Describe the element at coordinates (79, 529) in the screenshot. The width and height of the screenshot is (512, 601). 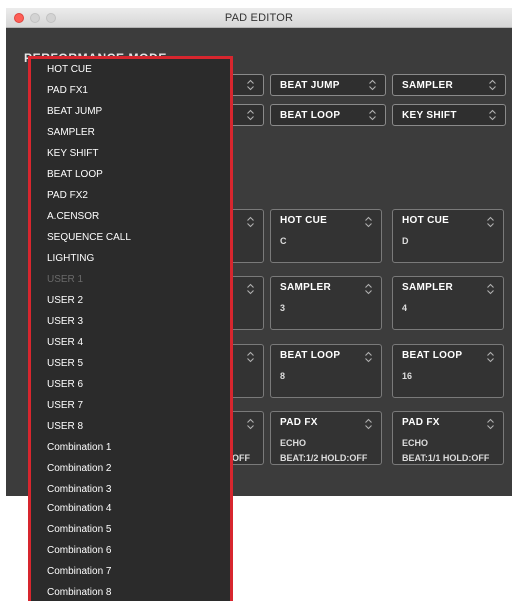
I see `menu-item-combination-5: Combination 5` at that location.